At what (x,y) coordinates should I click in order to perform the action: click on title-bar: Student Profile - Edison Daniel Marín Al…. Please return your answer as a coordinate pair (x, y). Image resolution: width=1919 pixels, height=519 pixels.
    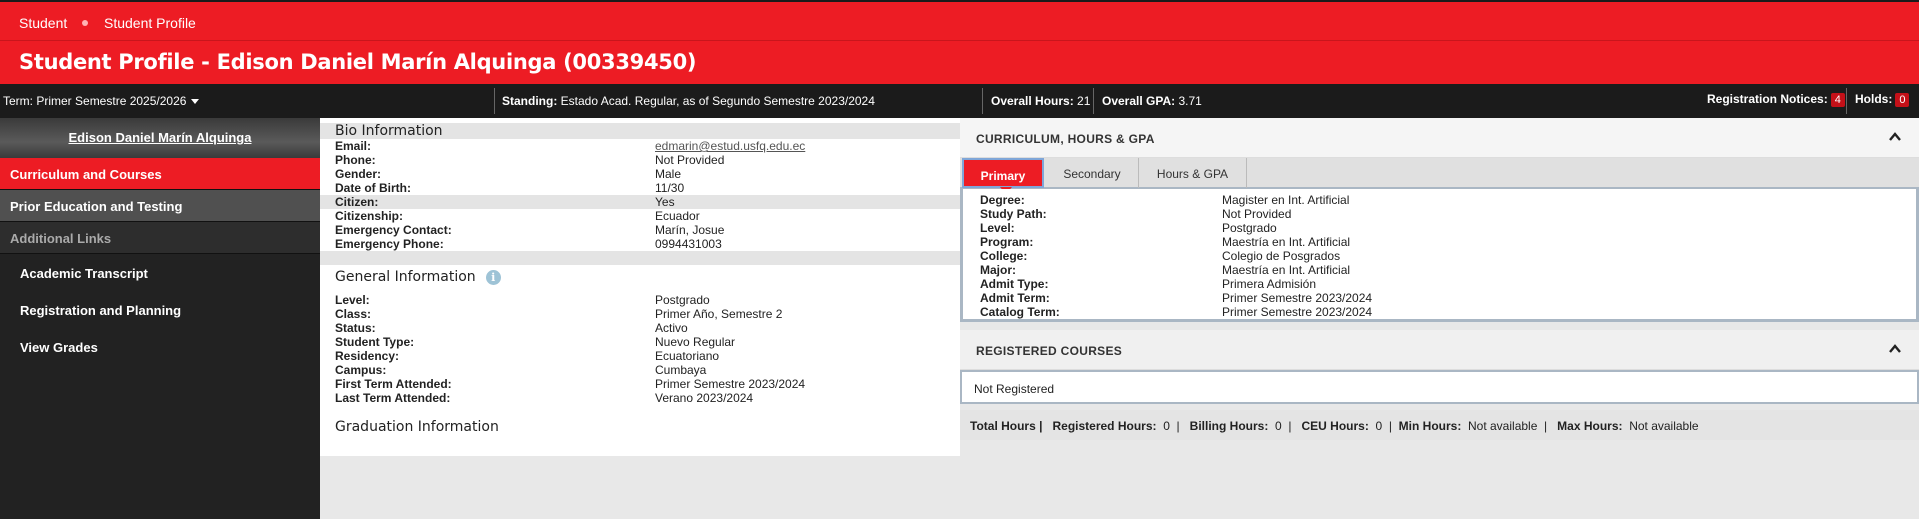
    Looking at the image, I should click on (959, 62).